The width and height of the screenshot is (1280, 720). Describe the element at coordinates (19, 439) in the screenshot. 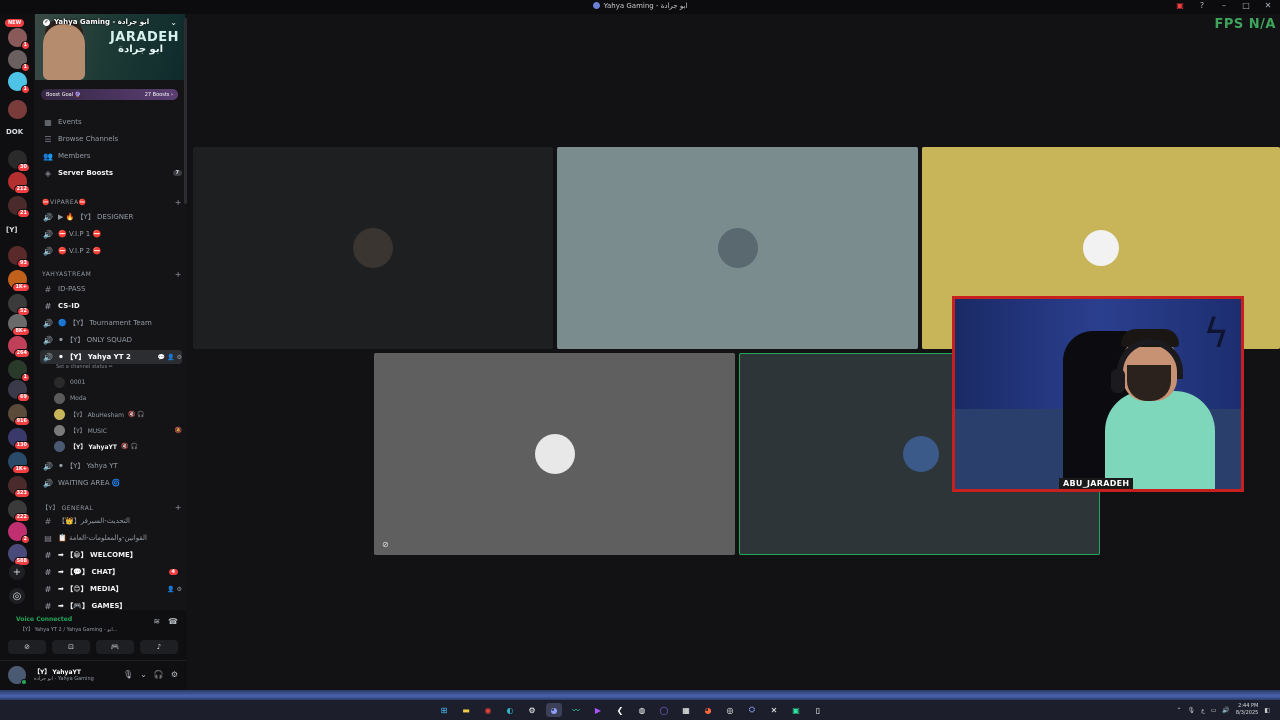

I see `server-icon: 130` at that location.